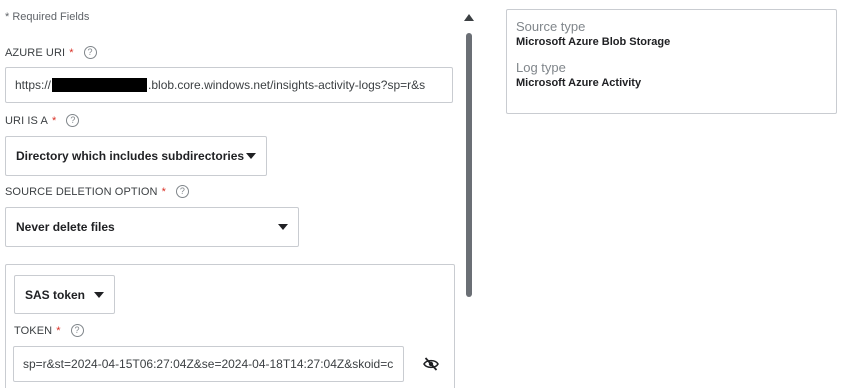 The width and height of the screenshot is (842, 388). Describe the element at coordinates (469, 165) in the screenshot. I see `scrollbar-thumb` at that location.